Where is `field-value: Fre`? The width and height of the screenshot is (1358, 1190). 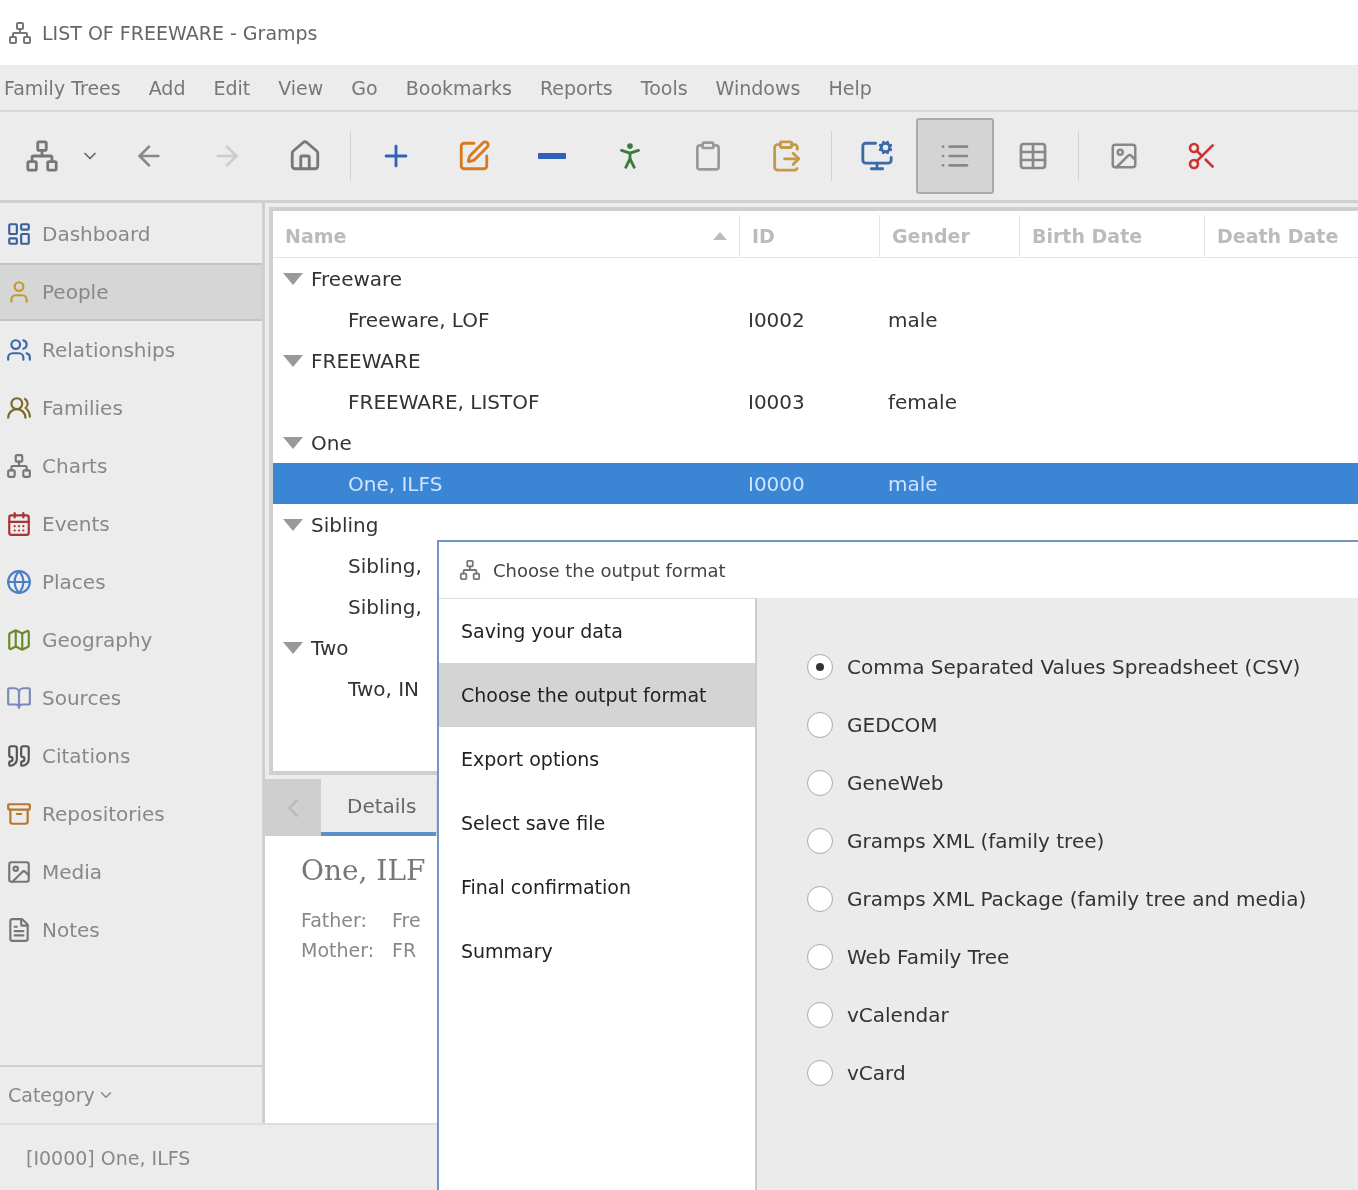 field-value: Fre is located at coordinates (406, 920).